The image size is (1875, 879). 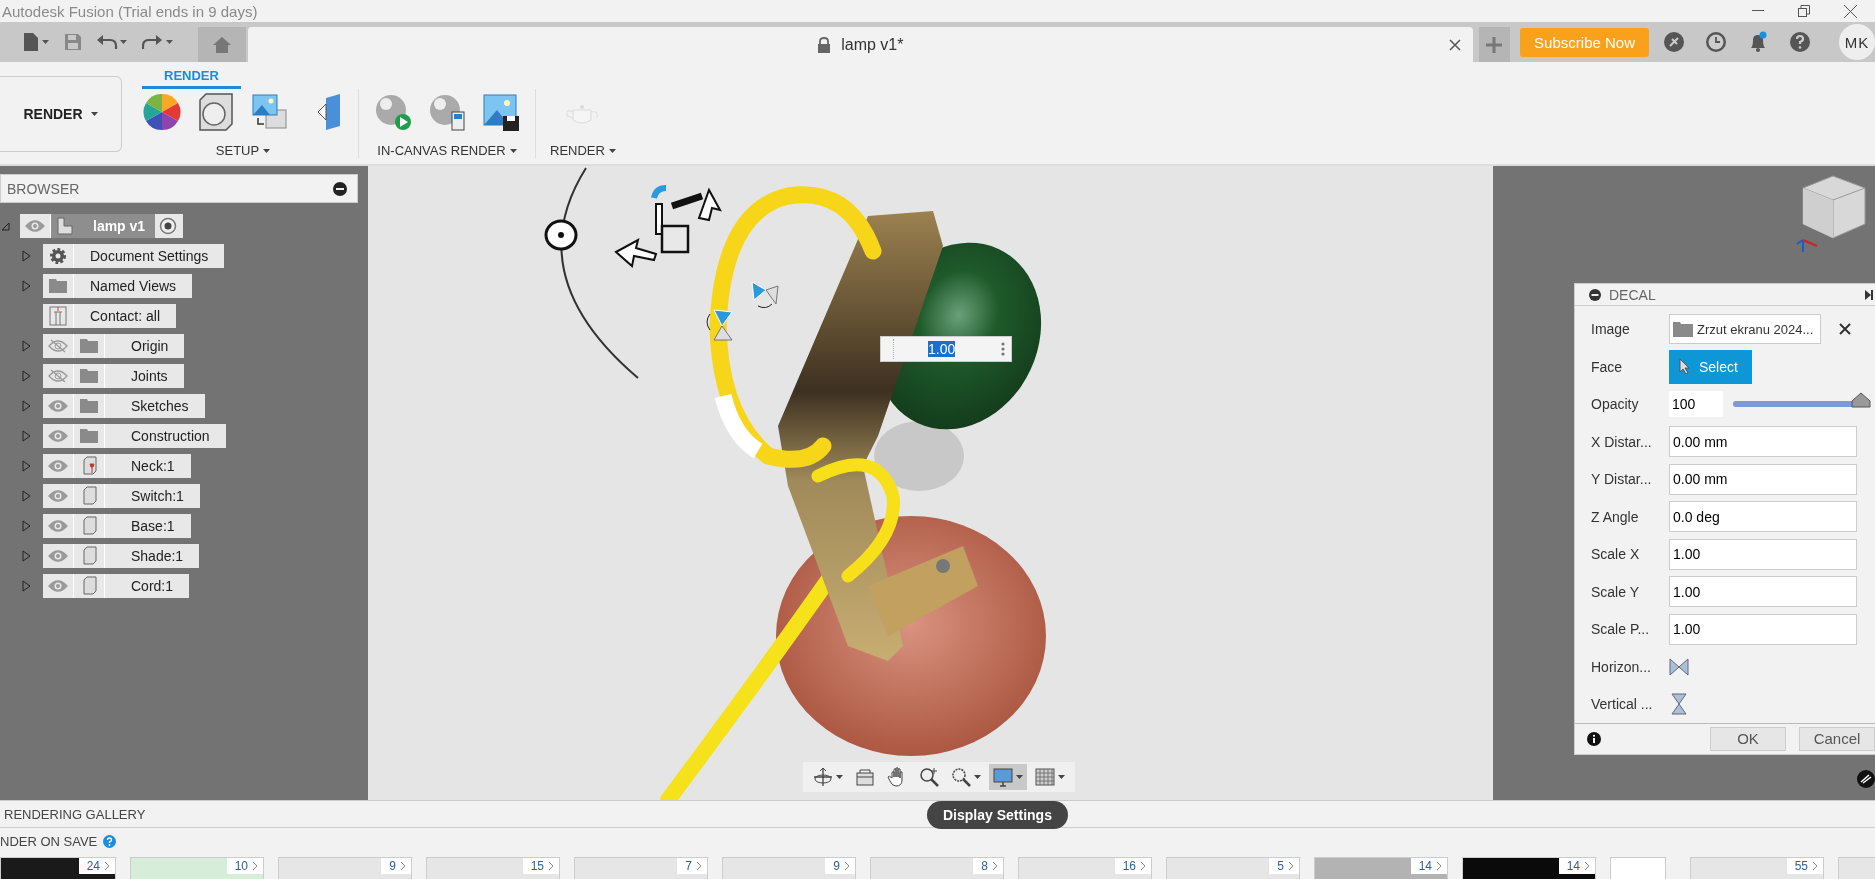 I want to click on input-field: 0.0 deg, so click(x=1763, y=517).